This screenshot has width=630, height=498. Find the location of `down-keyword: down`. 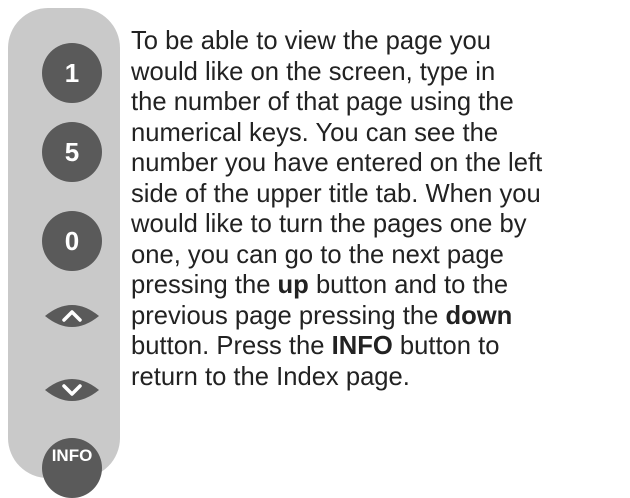

down-keyword: down is located at coordinates (479, 315).